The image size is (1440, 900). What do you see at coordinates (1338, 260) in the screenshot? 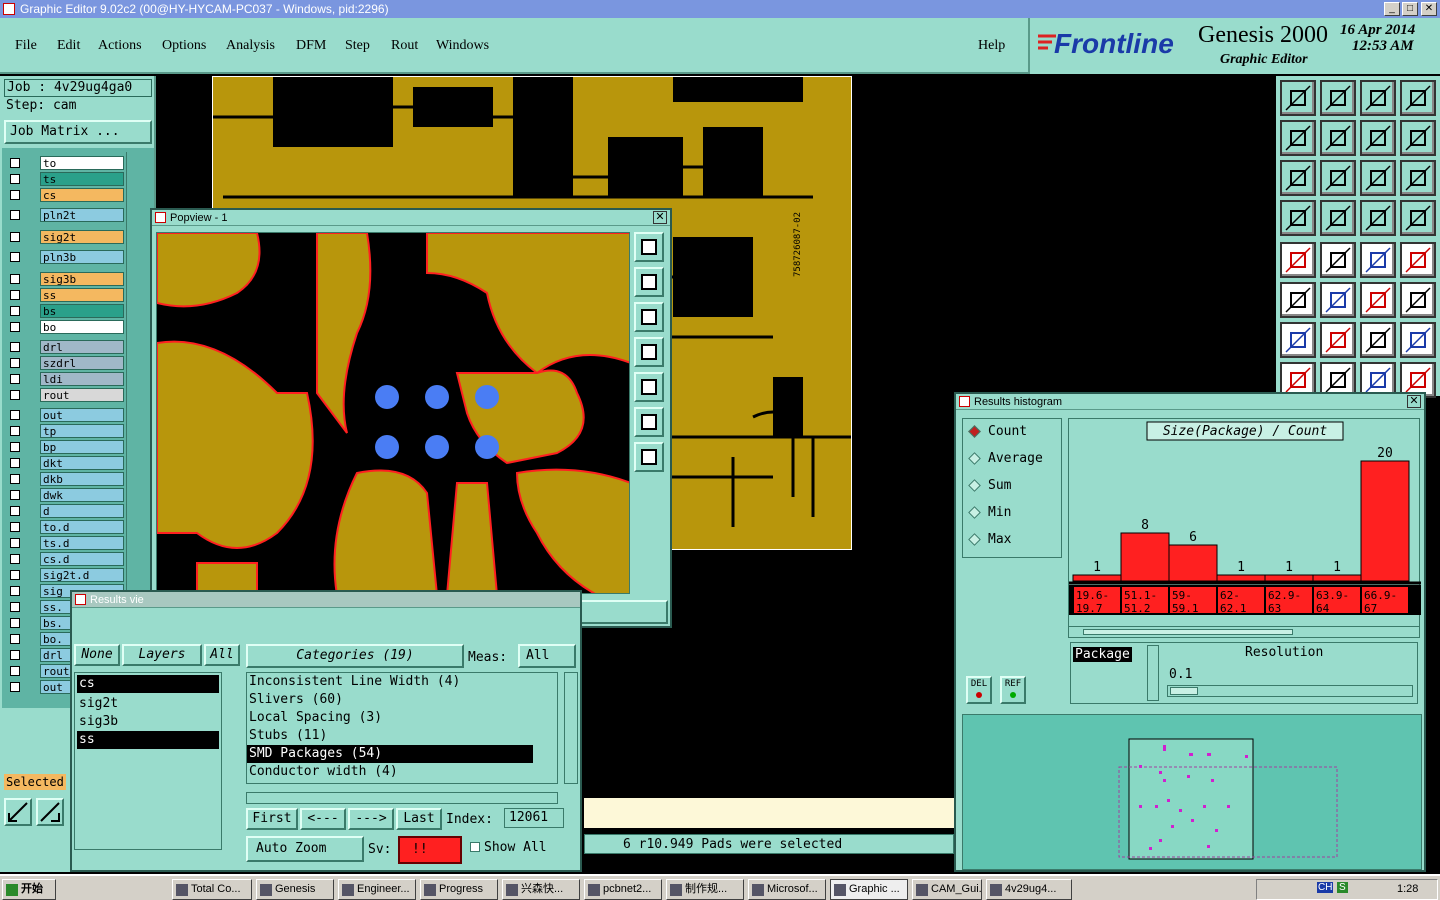
I see `add-line-icon` at bounding box center [1338, 260].